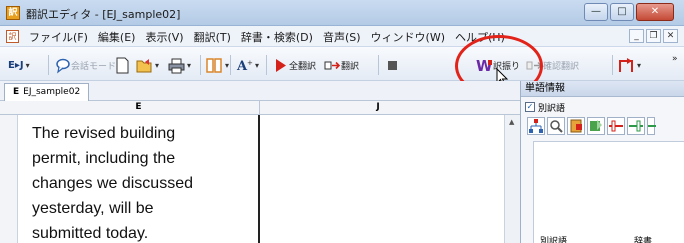  I want to click on document-tab-prefix: E, so click(16, 92).